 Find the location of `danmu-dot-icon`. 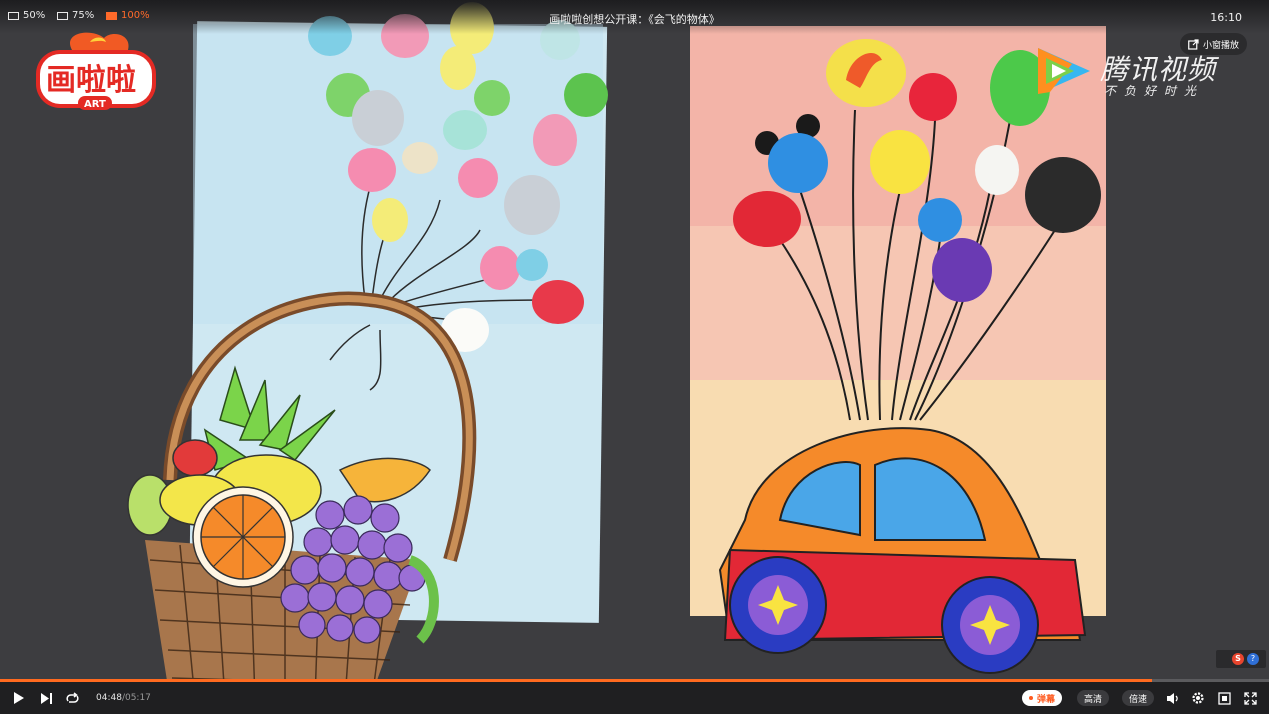

danmu-dot-icon is located at coordinates (1031, 698).